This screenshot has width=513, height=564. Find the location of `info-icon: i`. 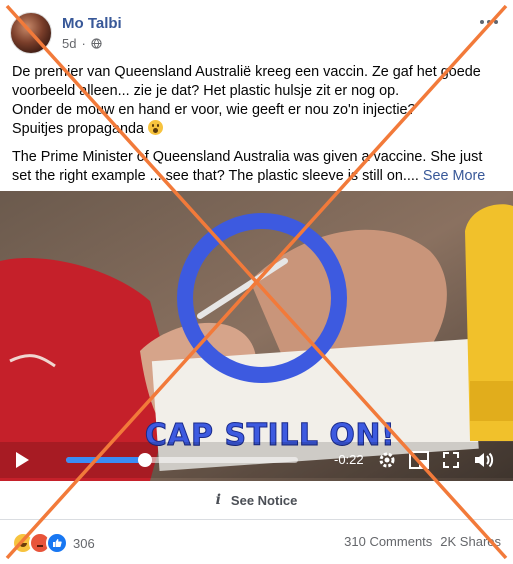

info-icon: i is located at coordinates (218, 500).